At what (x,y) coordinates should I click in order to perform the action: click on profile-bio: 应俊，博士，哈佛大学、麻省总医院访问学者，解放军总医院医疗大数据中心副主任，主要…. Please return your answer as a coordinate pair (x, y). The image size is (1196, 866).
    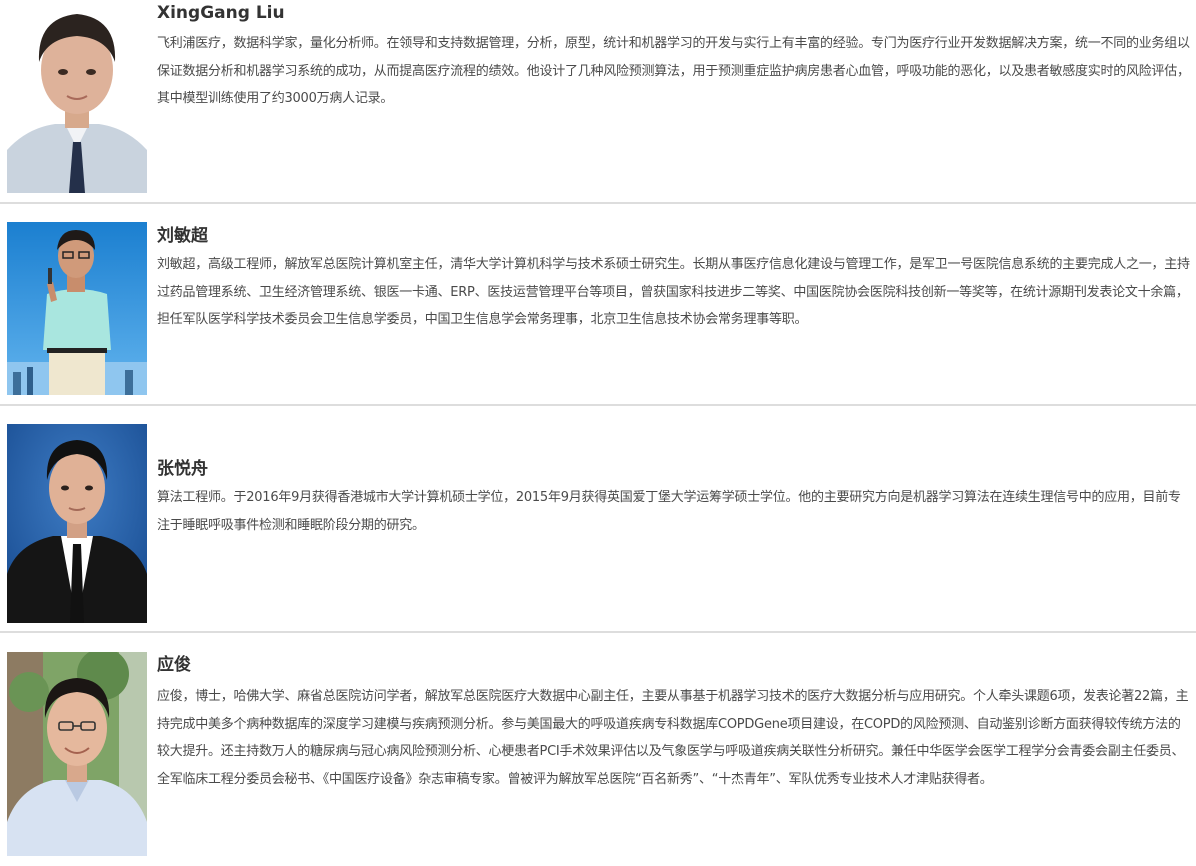
    Looking at the image, I should click on (673, 738).